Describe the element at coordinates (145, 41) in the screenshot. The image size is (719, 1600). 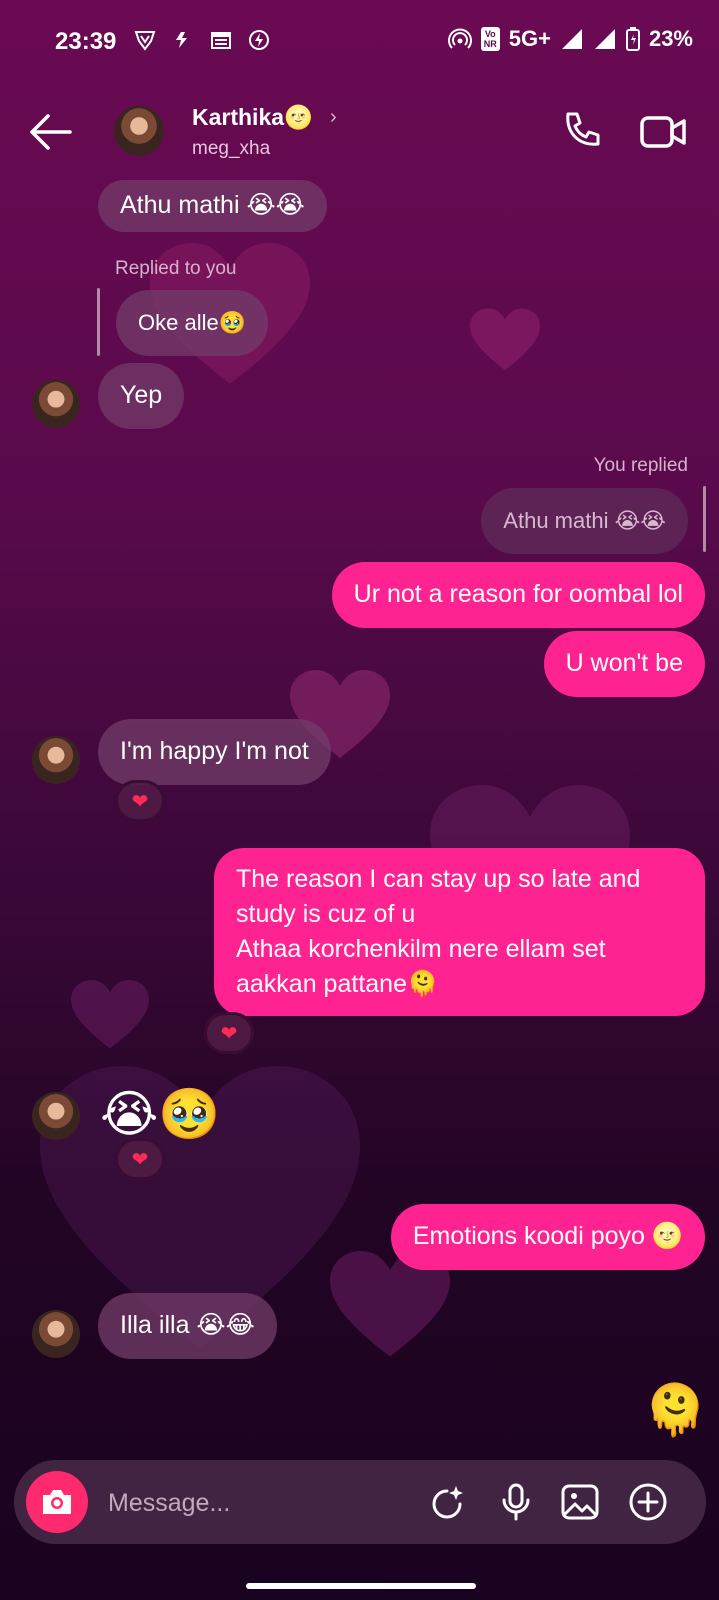
I see `vpn-icon` at that location.